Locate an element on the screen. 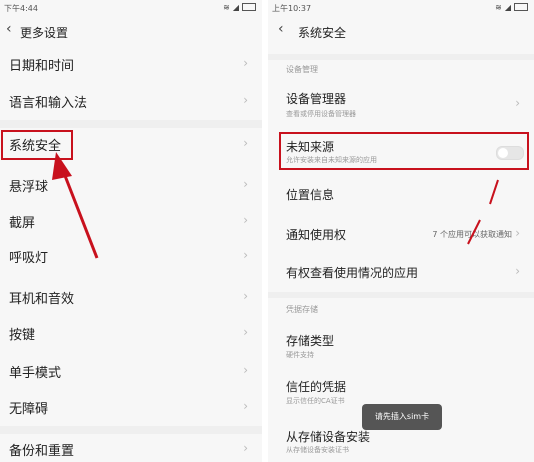  annotation-marks is located at coordinates (483, 212).